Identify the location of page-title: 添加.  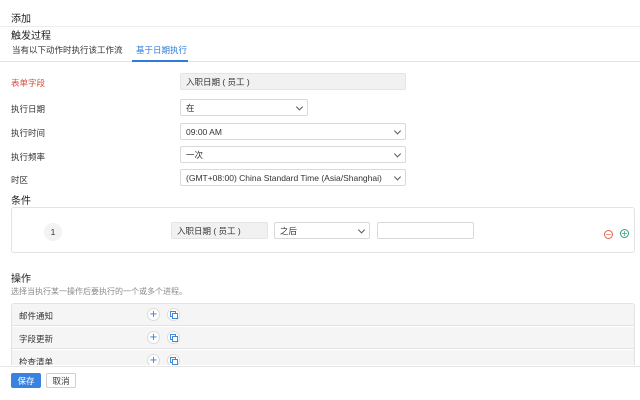
(21, 19).